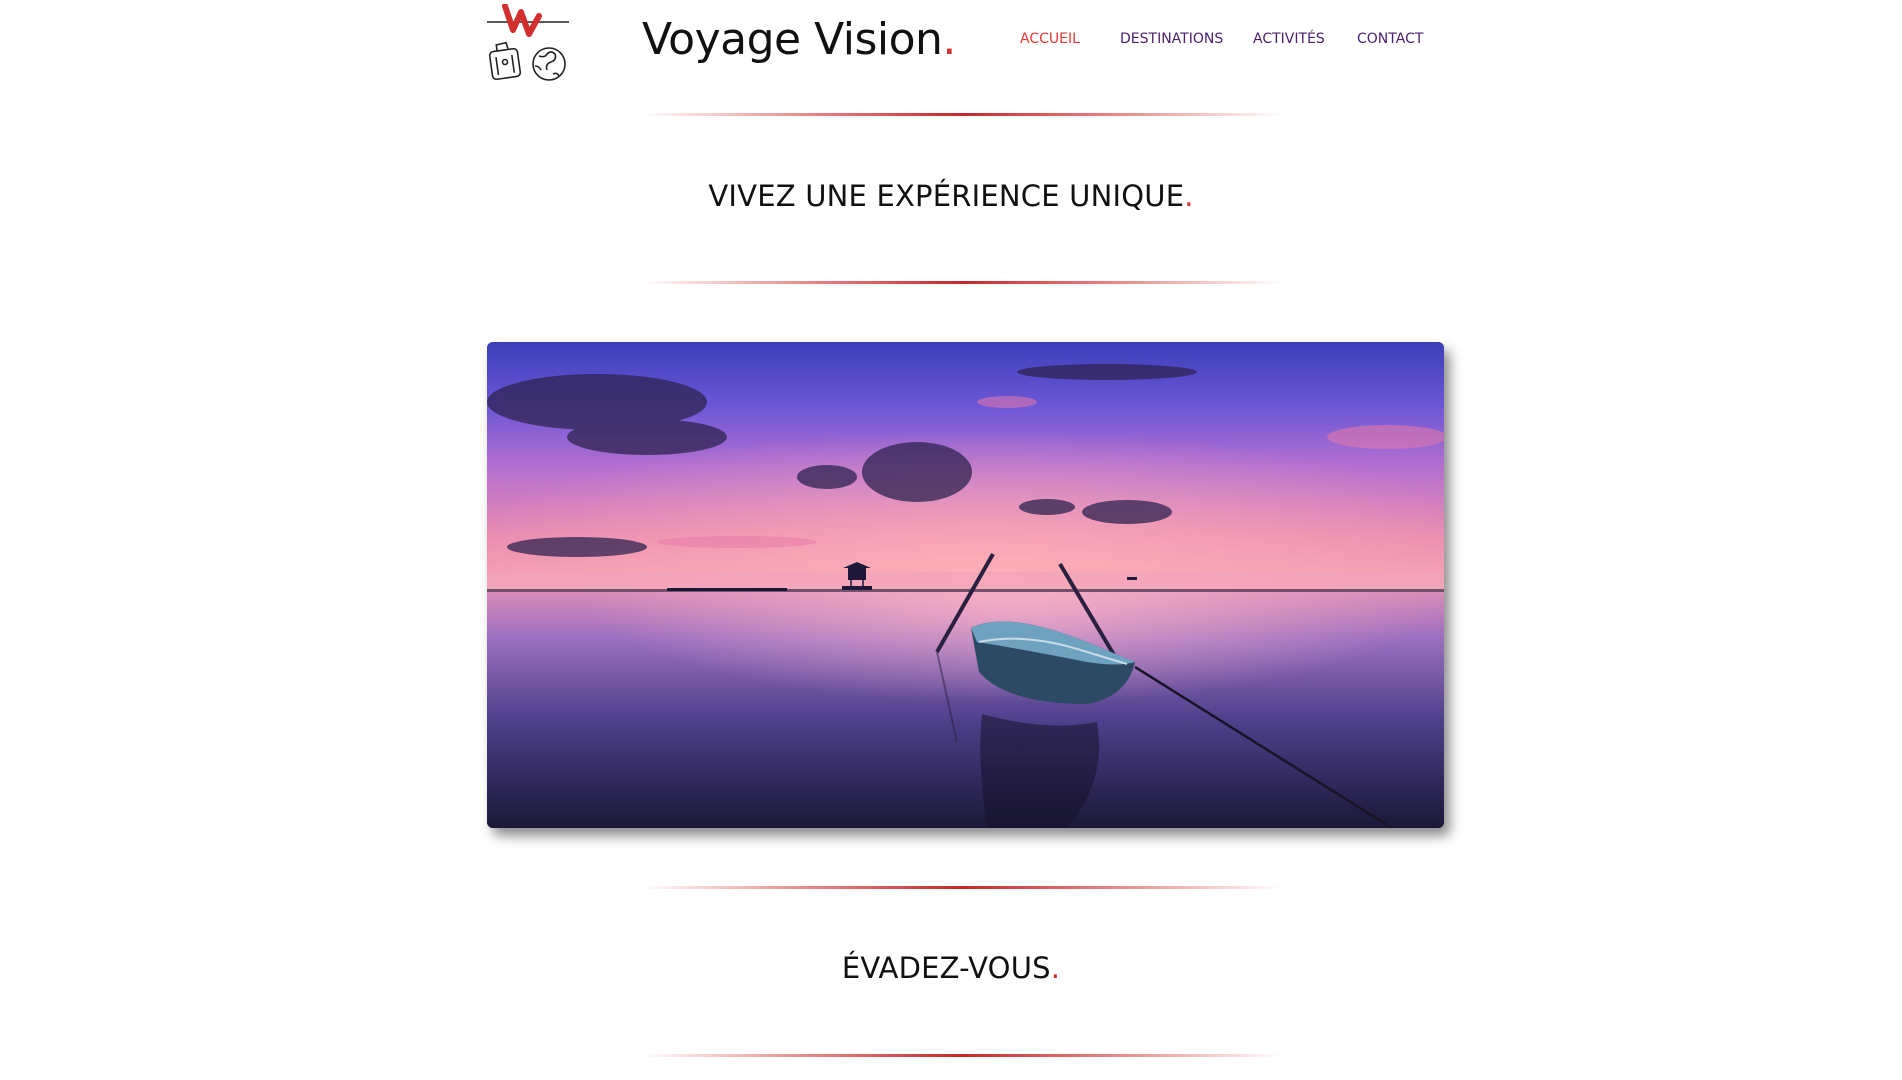 Image resolution: width=1902 pixels, height=1080 pixels. What do you see at coordinates (946, 196) in the screenshot?
I see `hero-heading-text: VIVEZ UNE EXPÉRIENCE UNIQUE` at bounding box center [946, 196].